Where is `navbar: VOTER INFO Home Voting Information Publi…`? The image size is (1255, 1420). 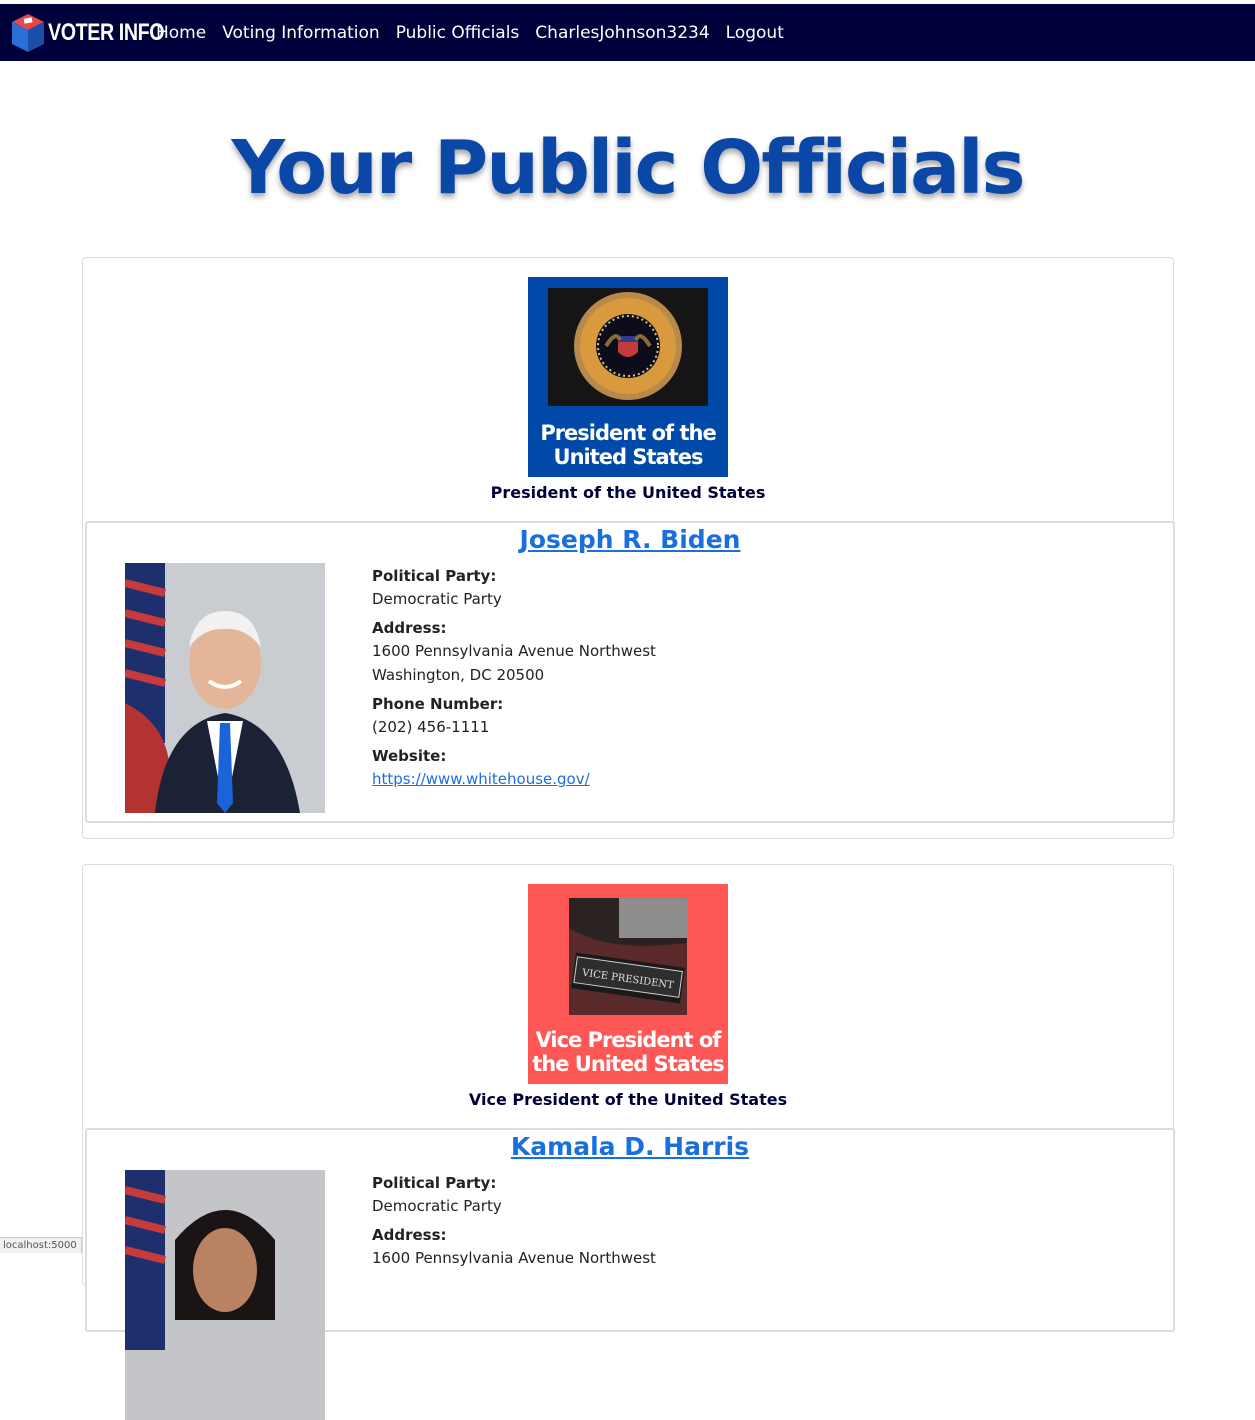
navbar: VOTER INFO Home Voting Information Publi… is located at coordinates (627, 32).